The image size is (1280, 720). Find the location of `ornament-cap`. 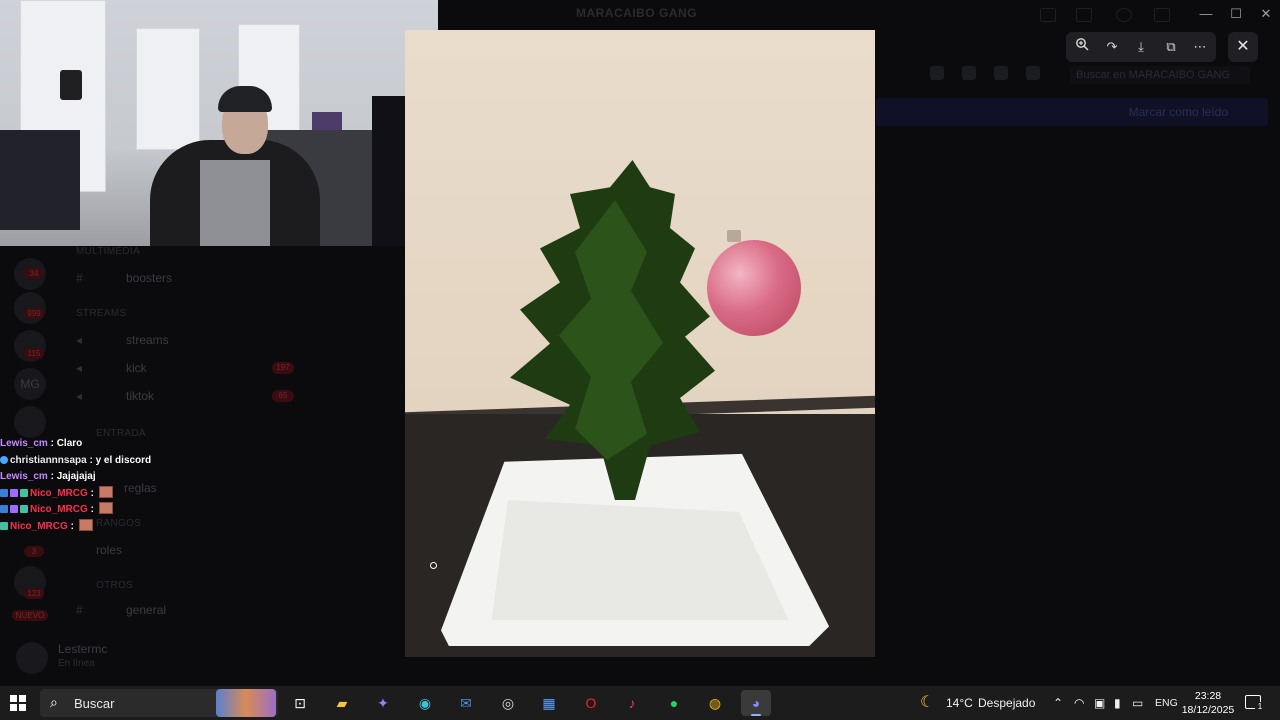

ornament-cap is located at coordinates (734, 236).